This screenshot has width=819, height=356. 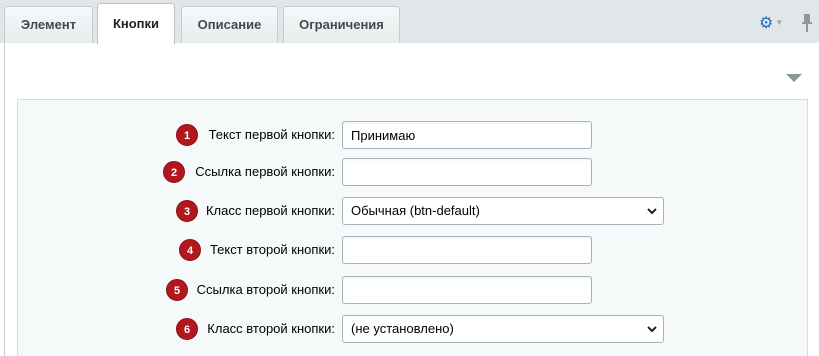 What do you see at coordinates (272, 249) in the screenshot?
I see `second-button-text-label: Текст второй кнопки:` at bounding box center [272, 249].